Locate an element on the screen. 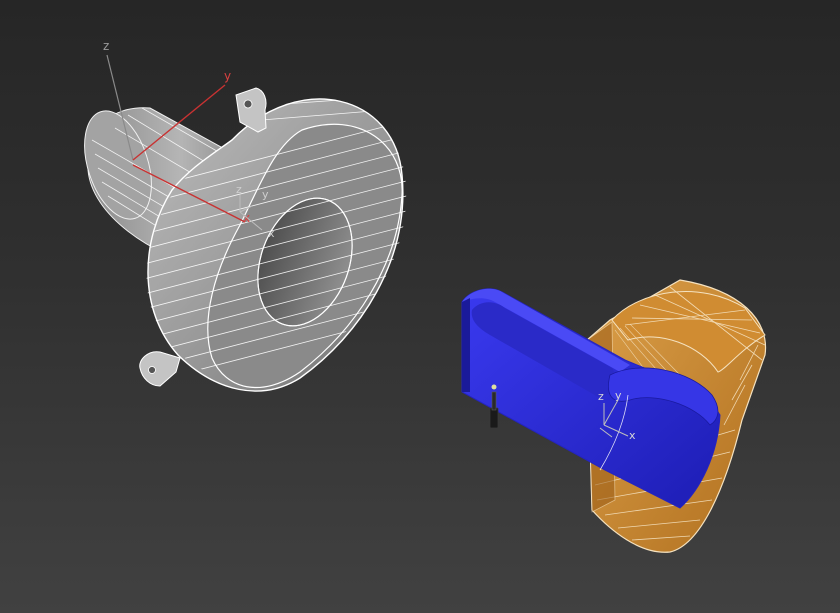  right-pivot-x-label: x is located at coordinates (632, 435).